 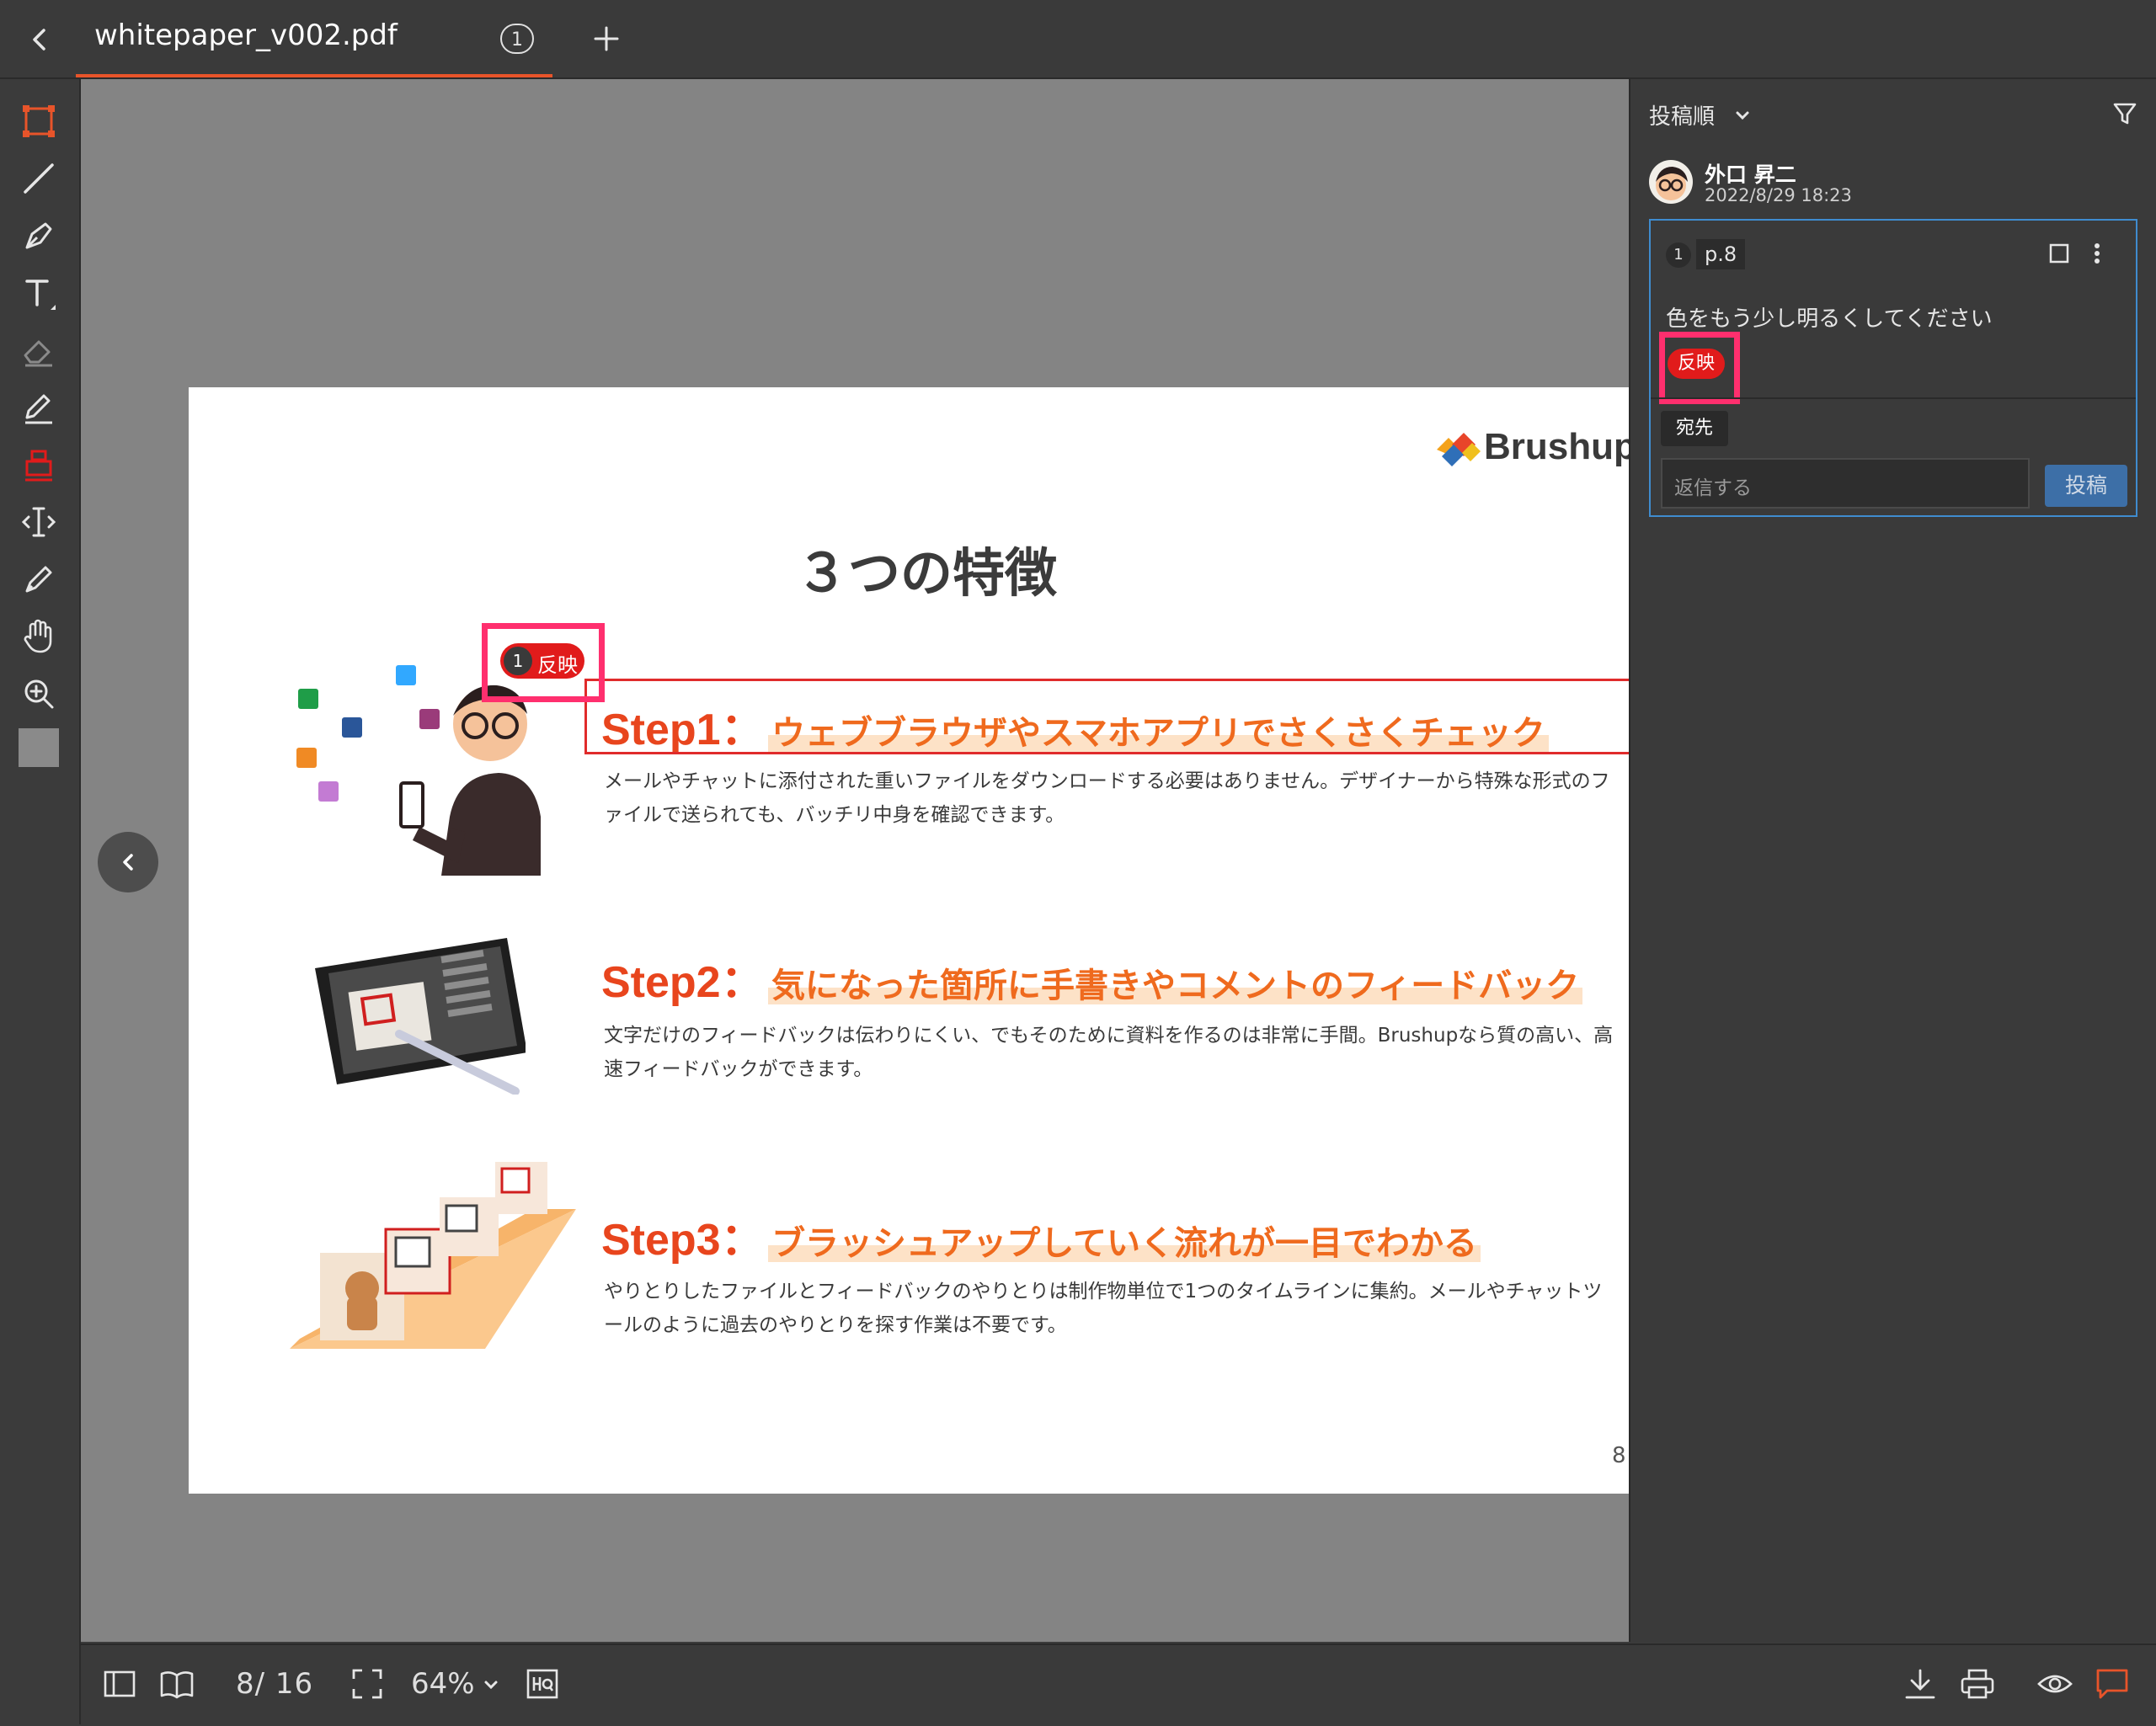 What do you see at coordinates (1751, 174) in the screenshot?
I see `comment-author: 外口 昇二` at bounding box center [1751, 174].